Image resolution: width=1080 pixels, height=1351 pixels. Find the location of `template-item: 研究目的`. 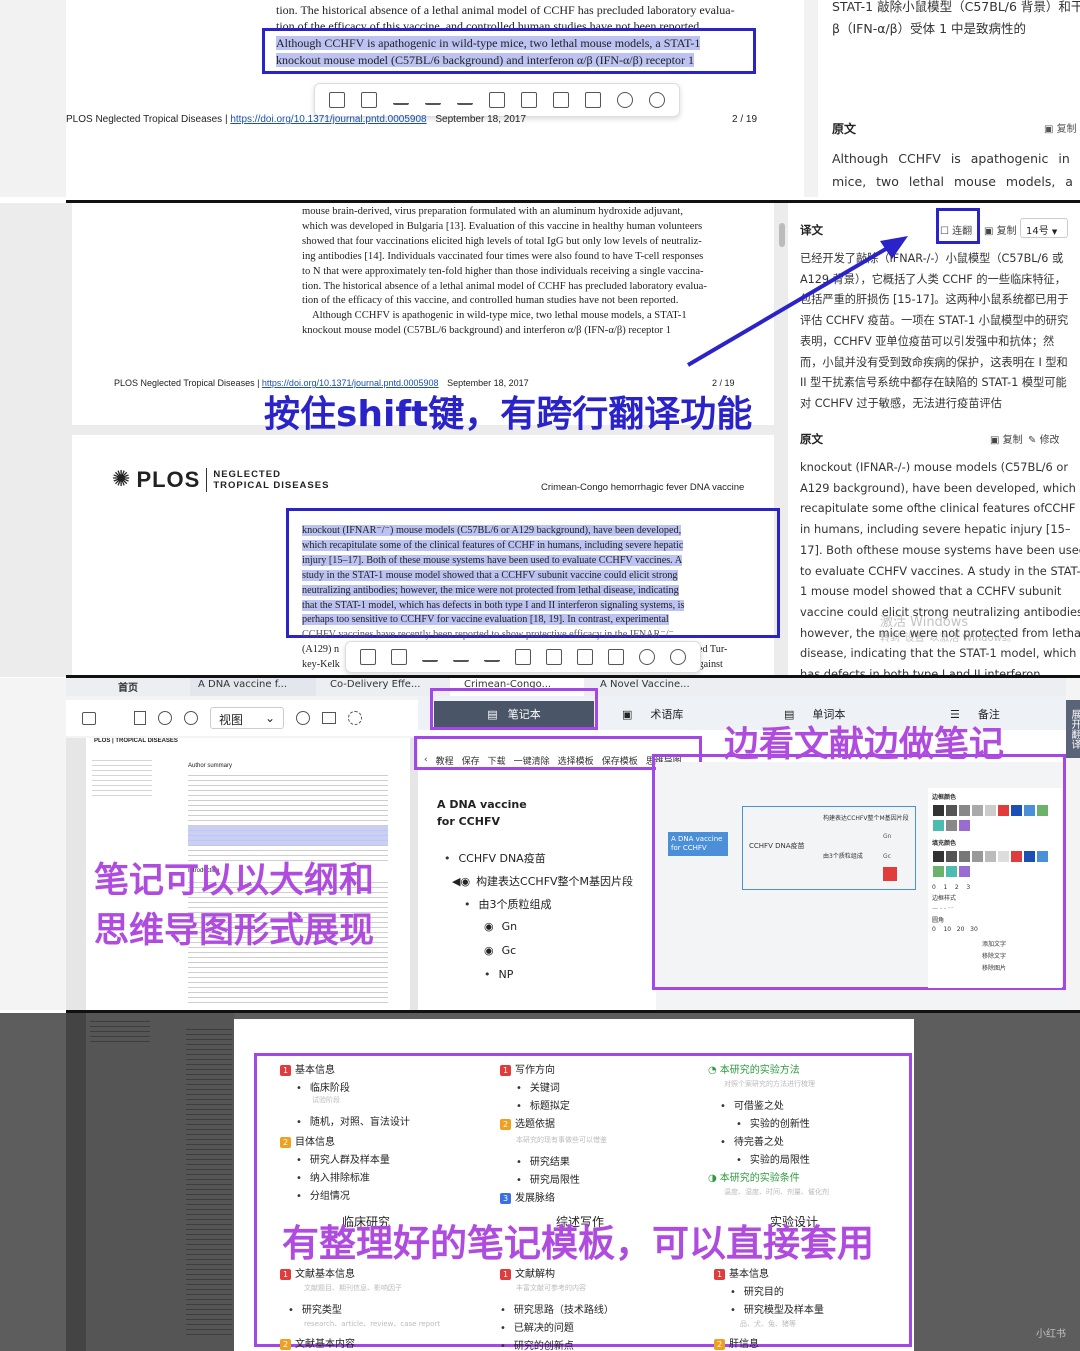

template-item: 研究目的 is located at coordinates (757, 1290).